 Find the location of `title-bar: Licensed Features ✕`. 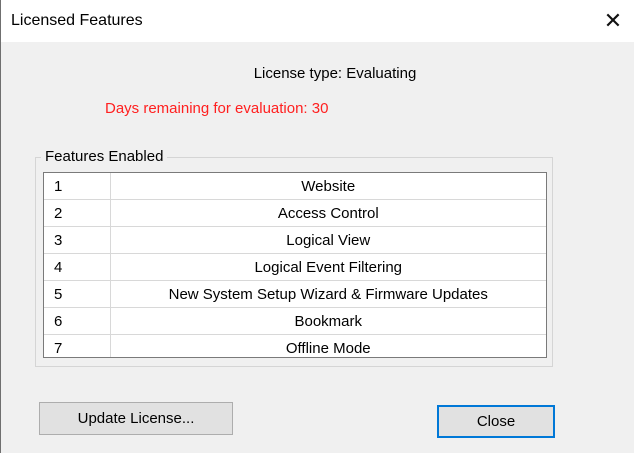

title-bar: Licensed Features ✕ is located at coordinates (317, 21).